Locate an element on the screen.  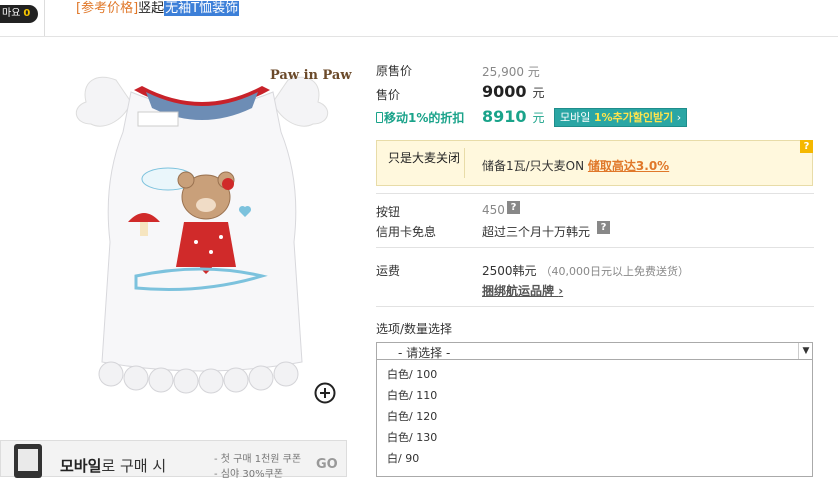
mobile-banner-title: 모바일로 구매 시 is located at coordinates (113, 465).